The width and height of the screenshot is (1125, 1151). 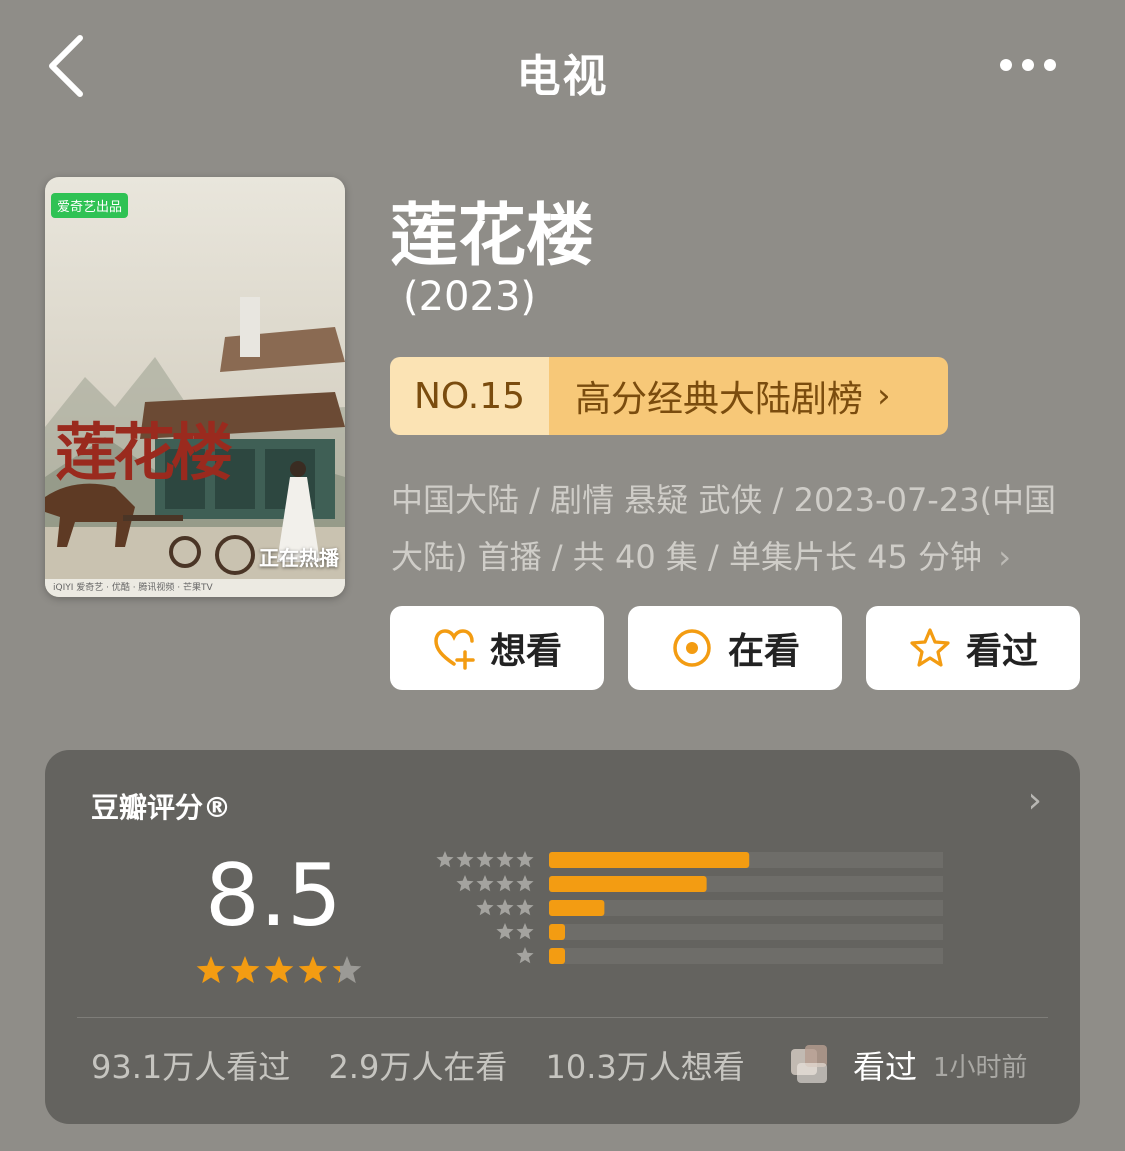 I want to click on divider, so click(x=562, y=1017).